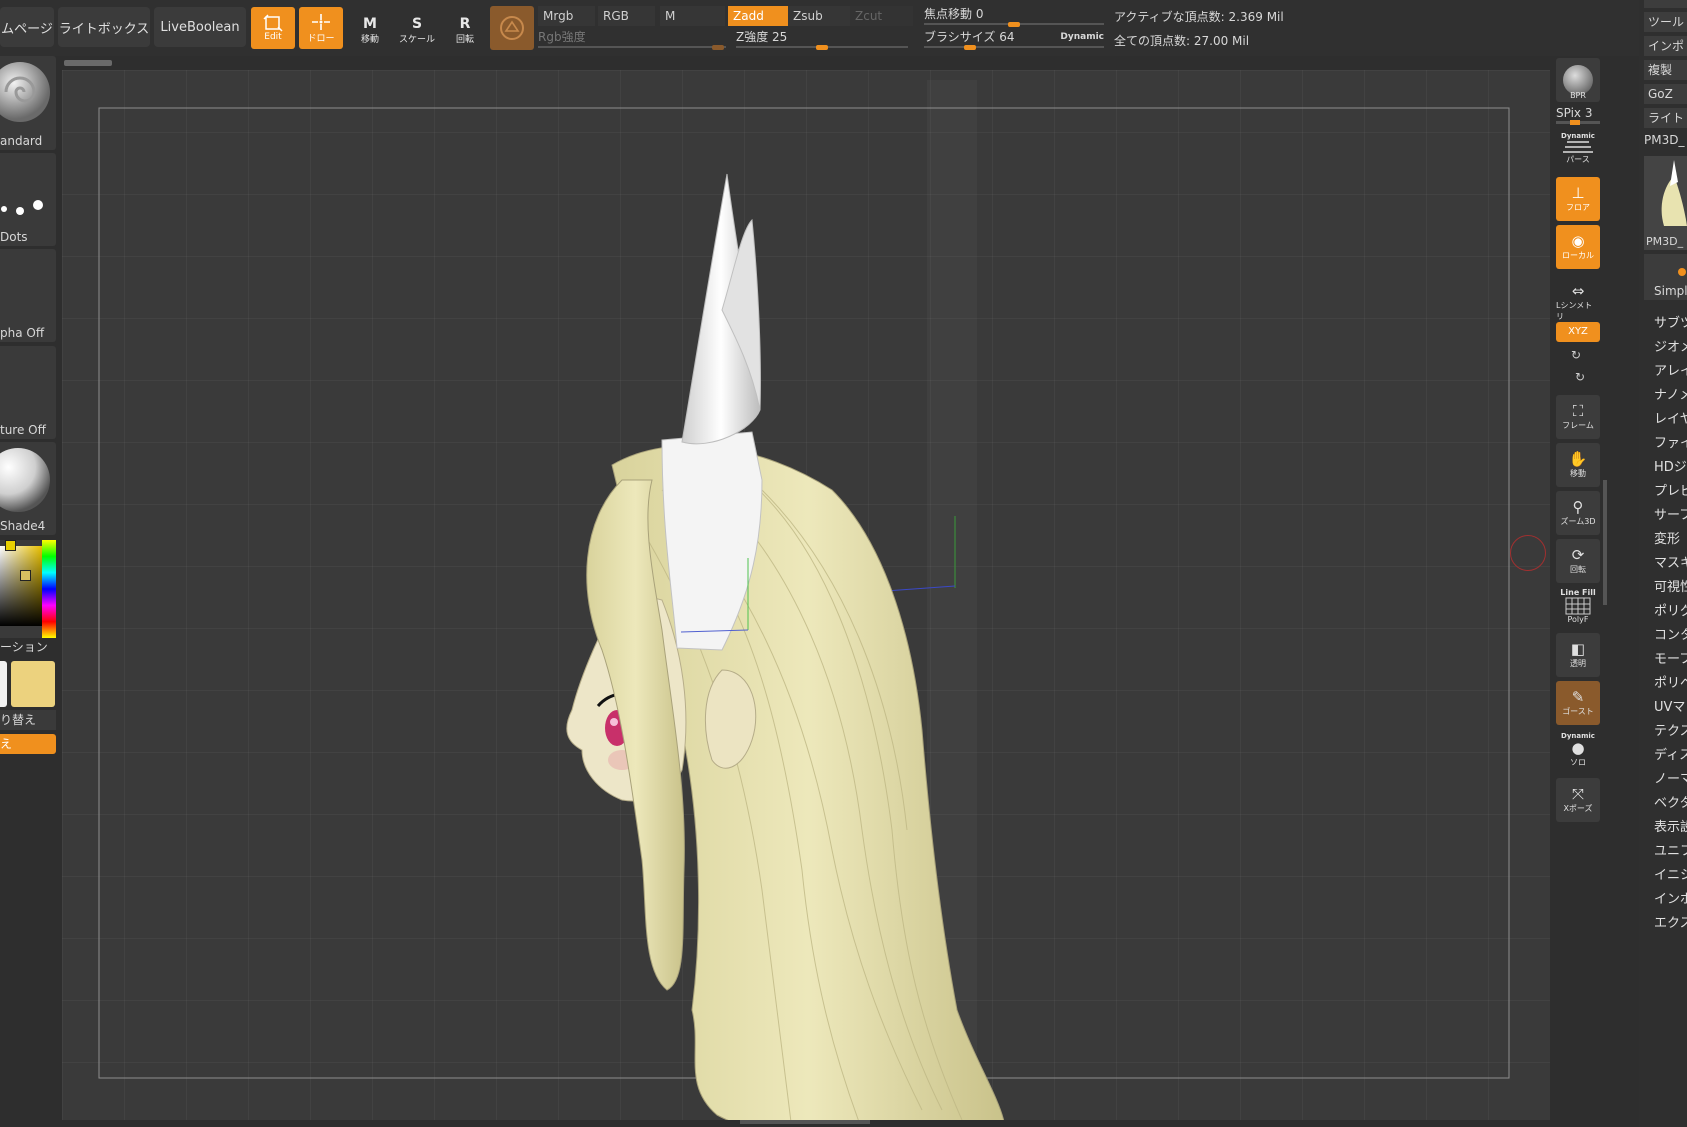 This screenshot has width=1687, height=1127. Describe the element at coordinates (1578, 148) in the screenshot. I see `perspective-button: Dynamic パース` at that location.